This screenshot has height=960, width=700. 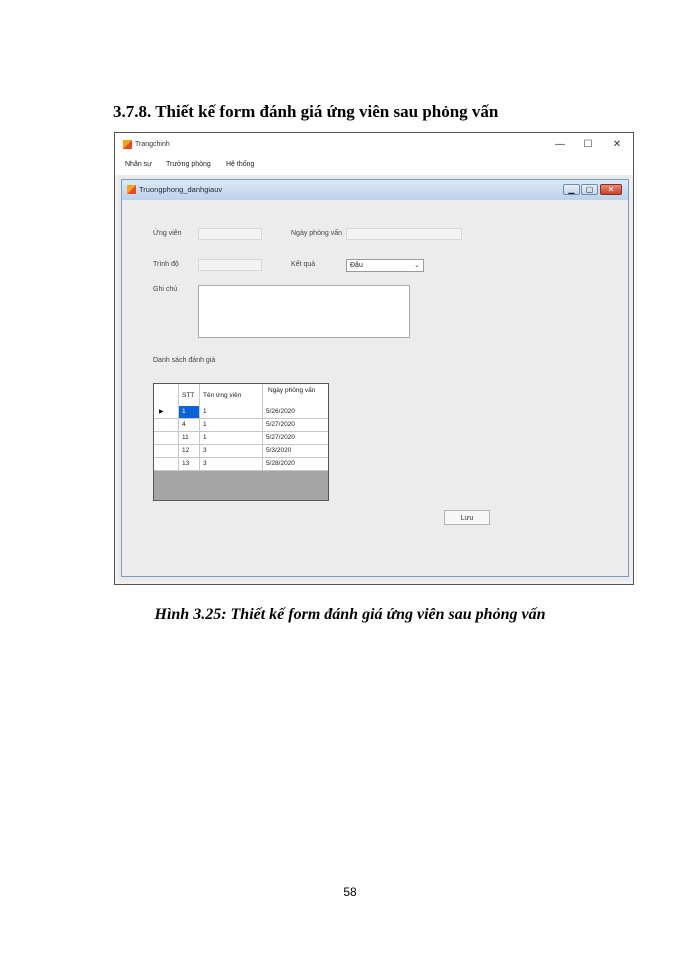 What do you see at coordinates (295, 412) in the screenshot?
I see `cell-ngay-phong-van: 5/26/2020` at bounding box center [295, 412].